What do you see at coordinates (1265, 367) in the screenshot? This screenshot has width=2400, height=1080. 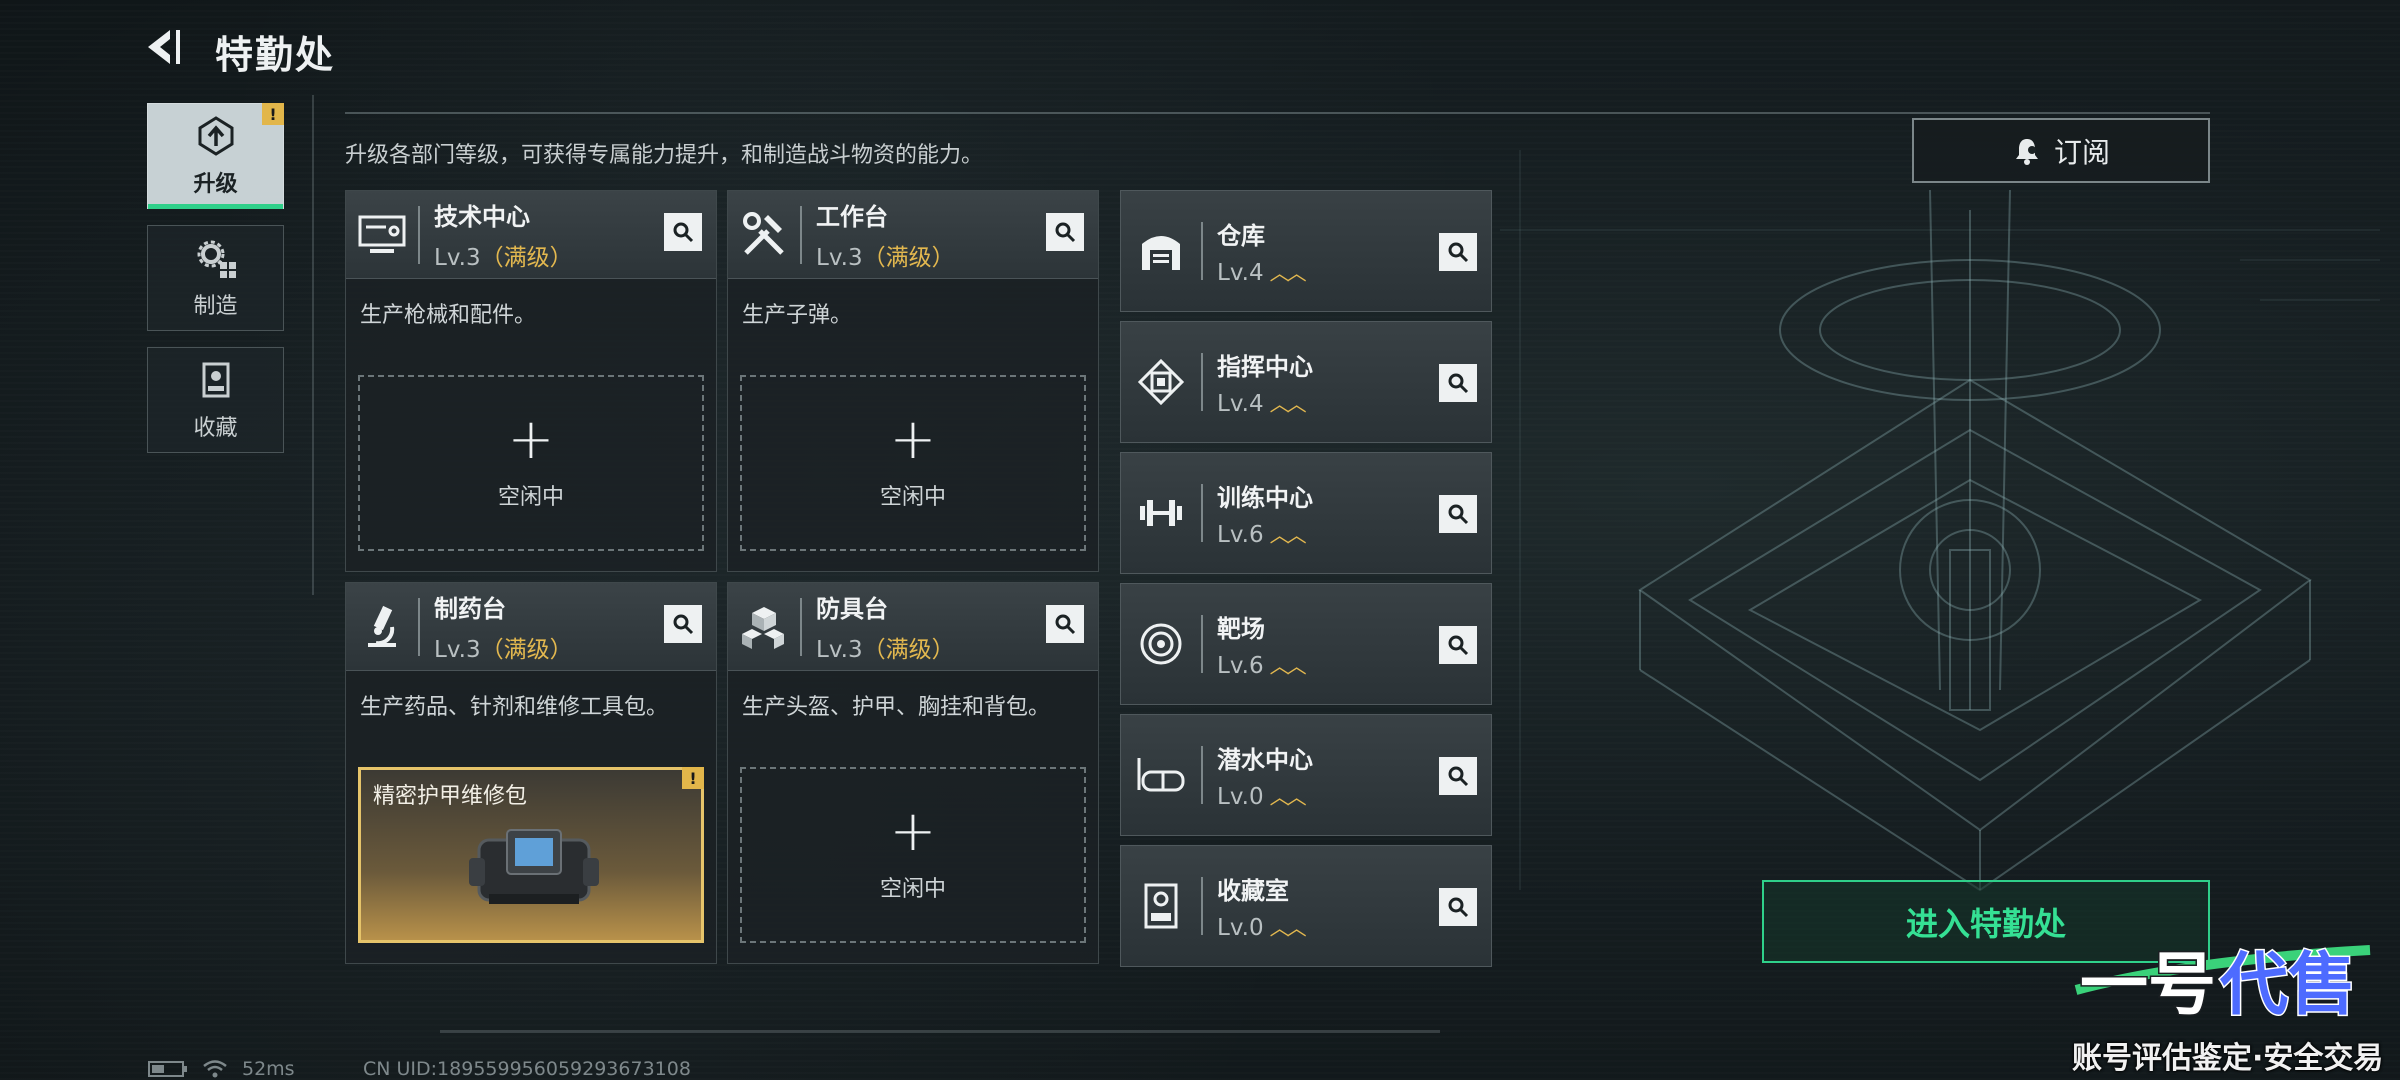 I see `facility-name: 指挥中心` at bounding box center [1265, 367].